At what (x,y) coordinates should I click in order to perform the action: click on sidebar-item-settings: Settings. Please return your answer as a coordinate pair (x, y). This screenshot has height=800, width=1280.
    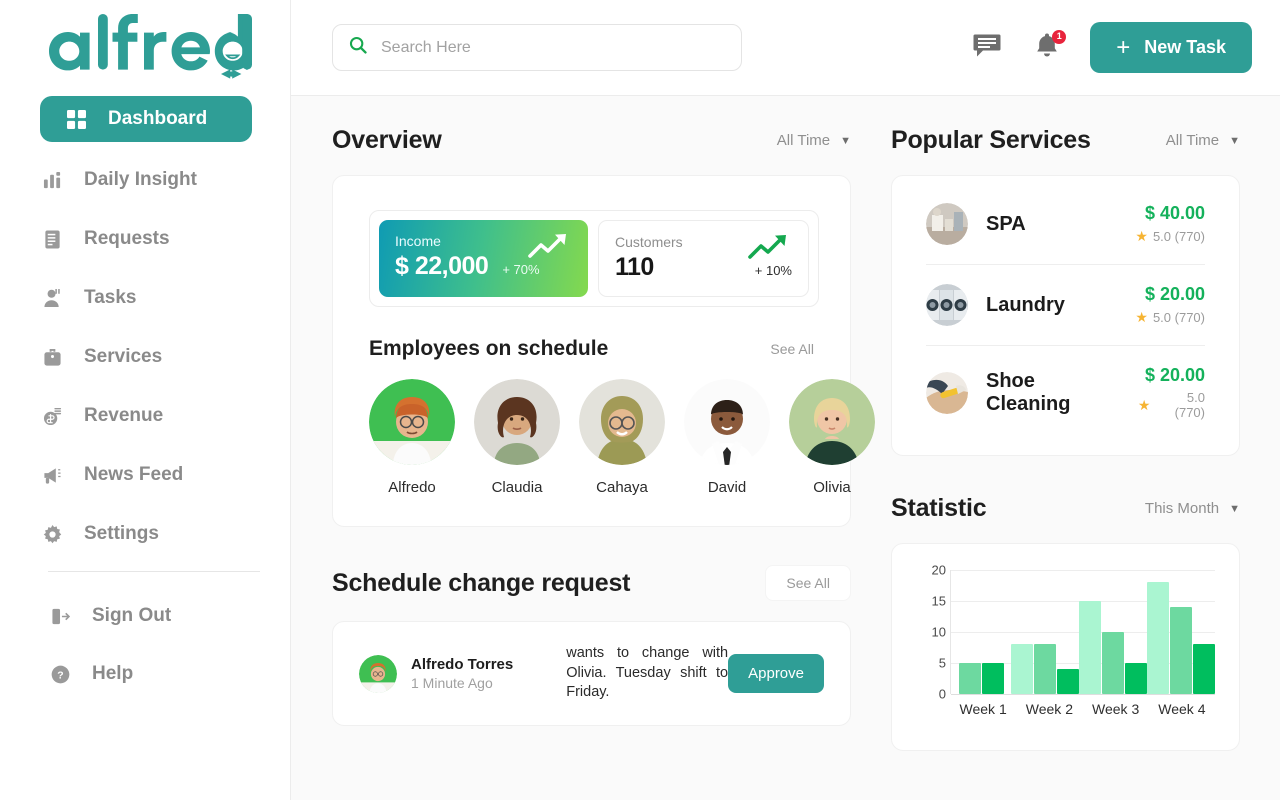
    Looking at the image, I should click on (165, 534).